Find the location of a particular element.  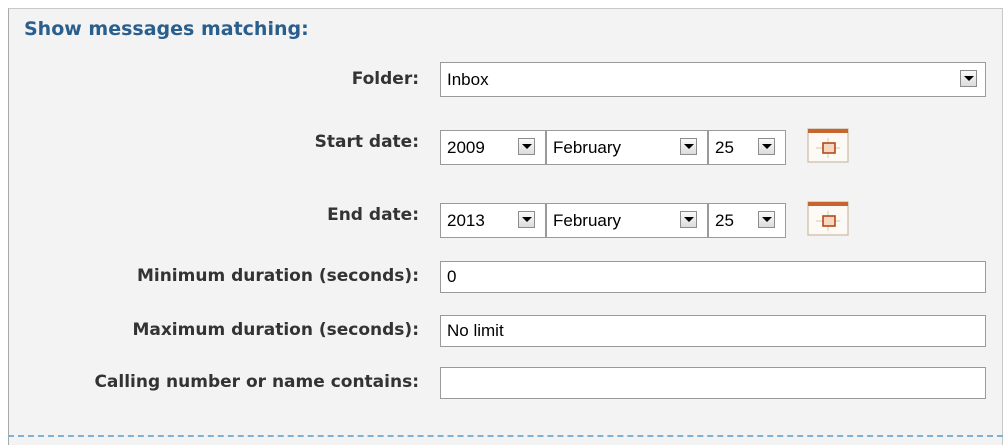

start-day-select: 25 is located at coordinates (747, 147).